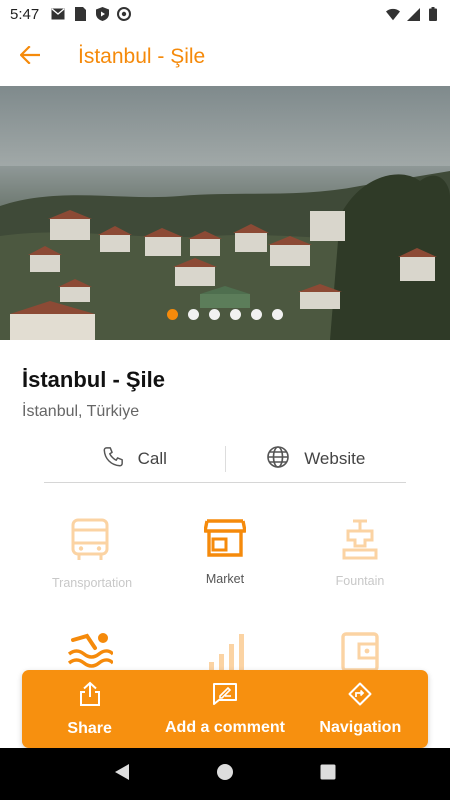 This screenshot has width=450, height=800. I want to click on navigation-button: Navigation, so click(360, 709).